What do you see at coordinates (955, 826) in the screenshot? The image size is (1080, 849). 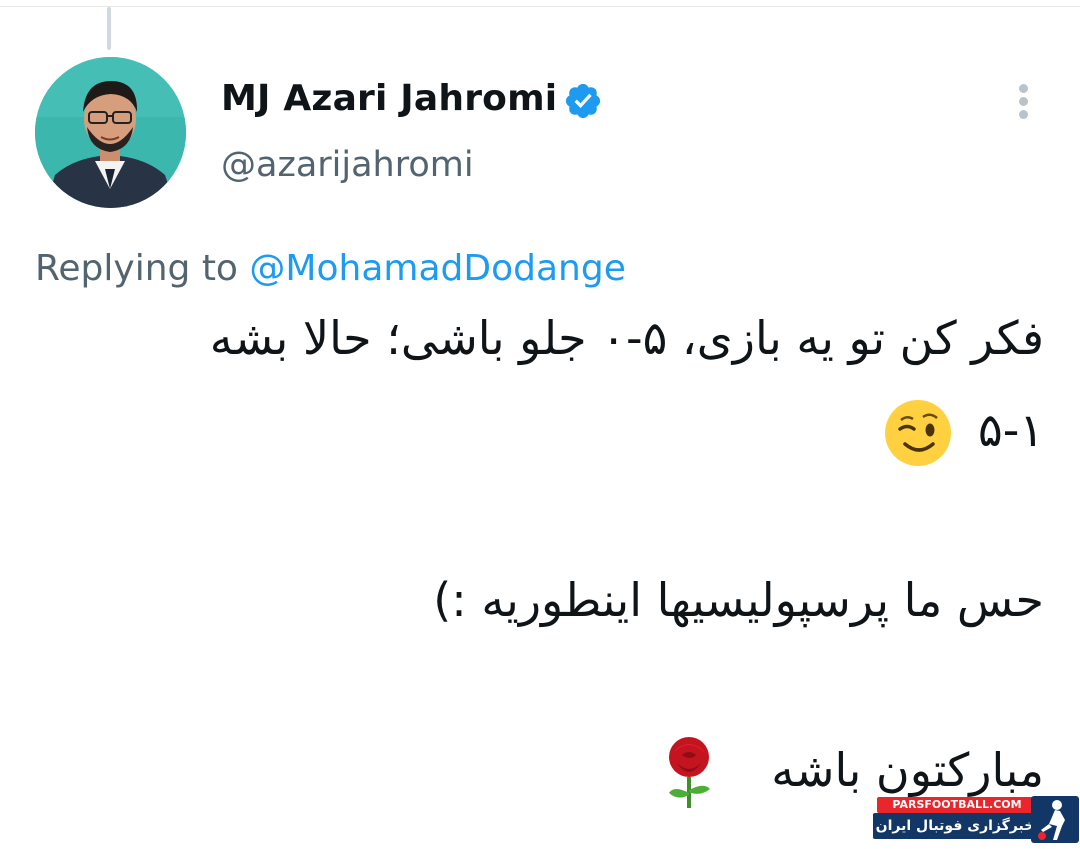 I see `watermark-tagline: خبرگزاری فوتبال ایران` at bounding box center [955, 826].